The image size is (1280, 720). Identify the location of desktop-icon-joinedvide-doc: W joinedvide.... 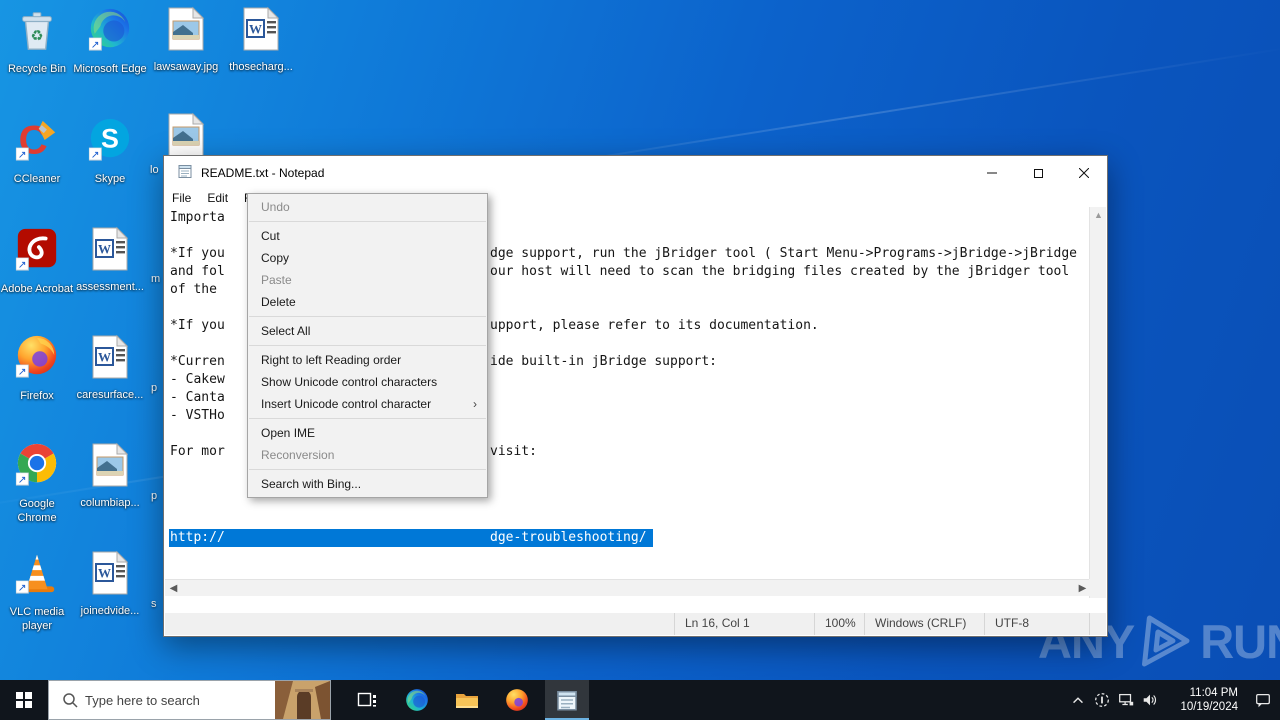
(110, 584).